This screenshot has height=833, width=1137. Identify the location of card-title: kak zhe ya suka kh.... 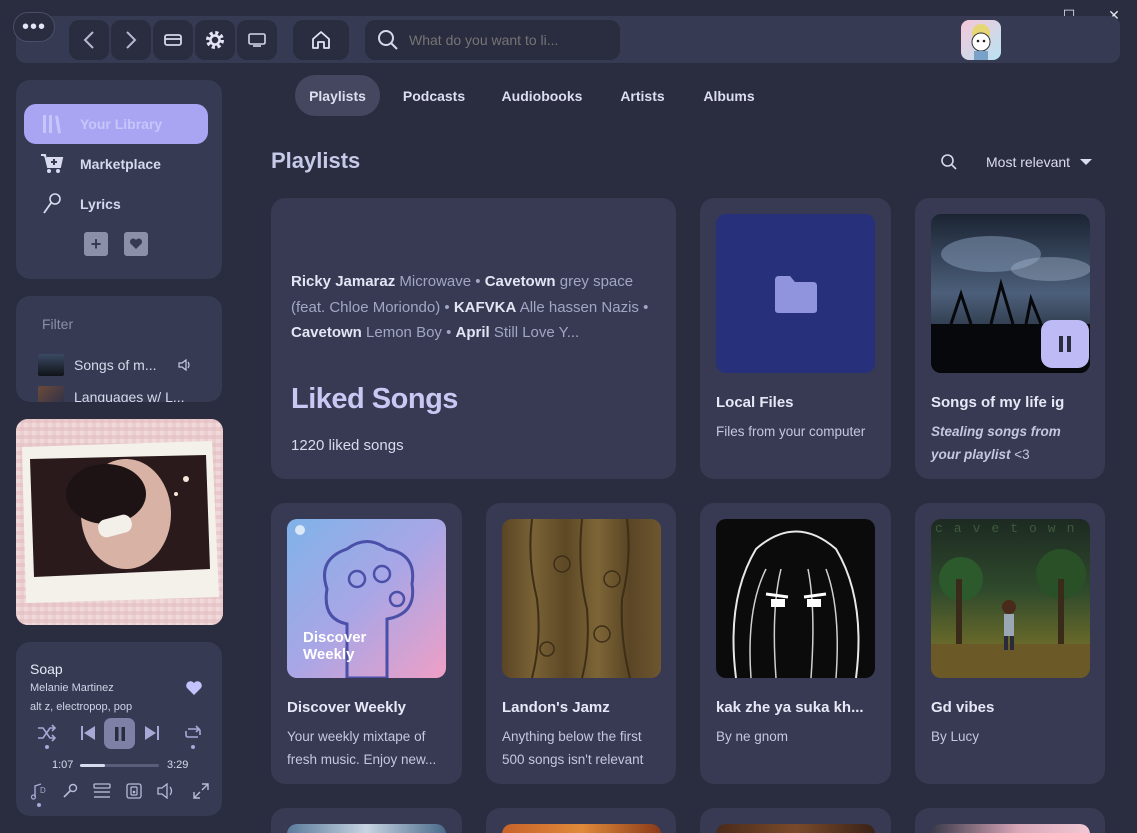
(790, 707).